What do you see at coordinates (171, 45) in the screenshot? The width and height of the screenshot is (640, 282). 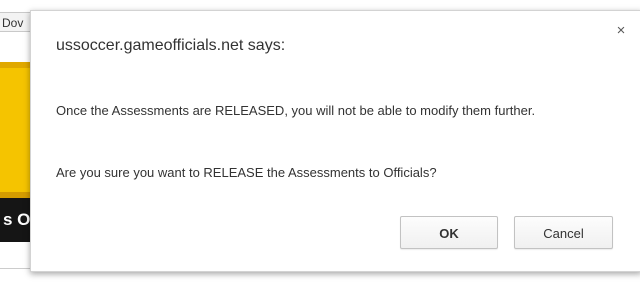 I see `dialog-title: ussoccer.gameofficials.net says:` at bounding box center [171, 45].